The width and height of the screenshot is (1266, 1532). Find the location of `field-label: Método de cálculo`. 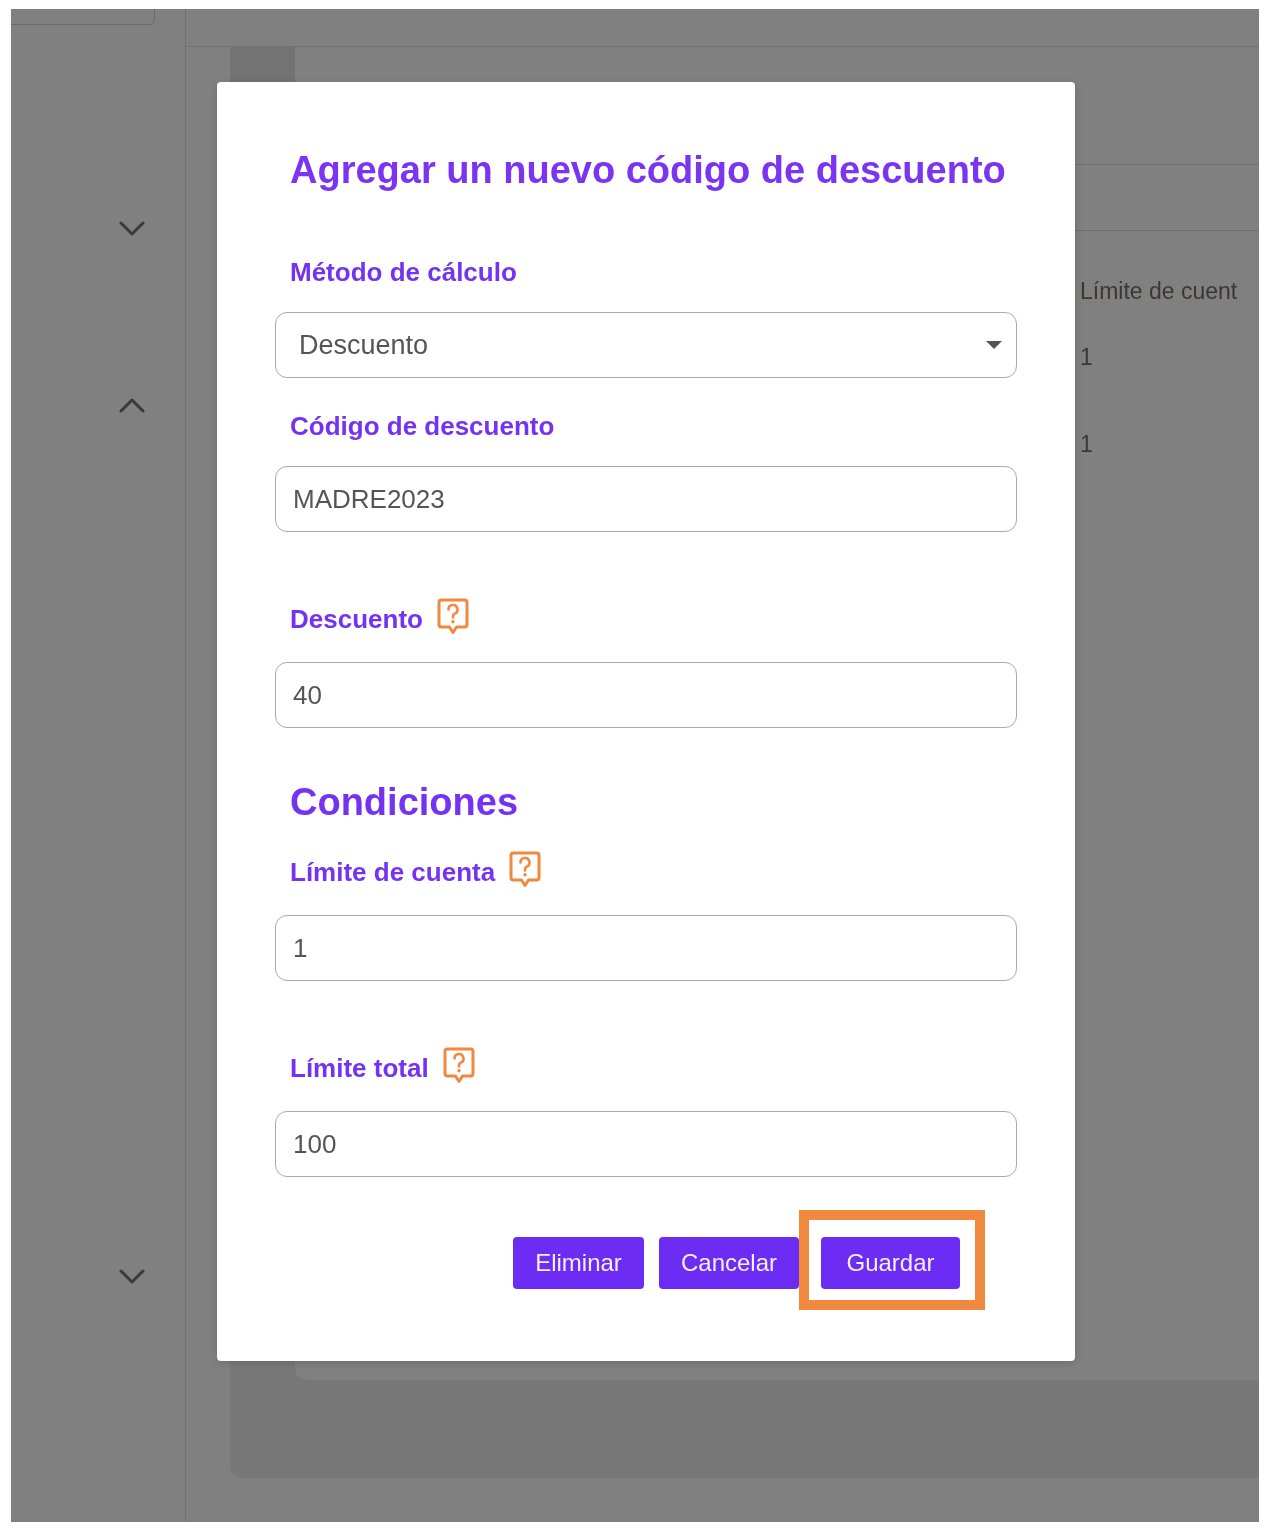

field-label: Método de cálculo is located at coordinates (403, 271).